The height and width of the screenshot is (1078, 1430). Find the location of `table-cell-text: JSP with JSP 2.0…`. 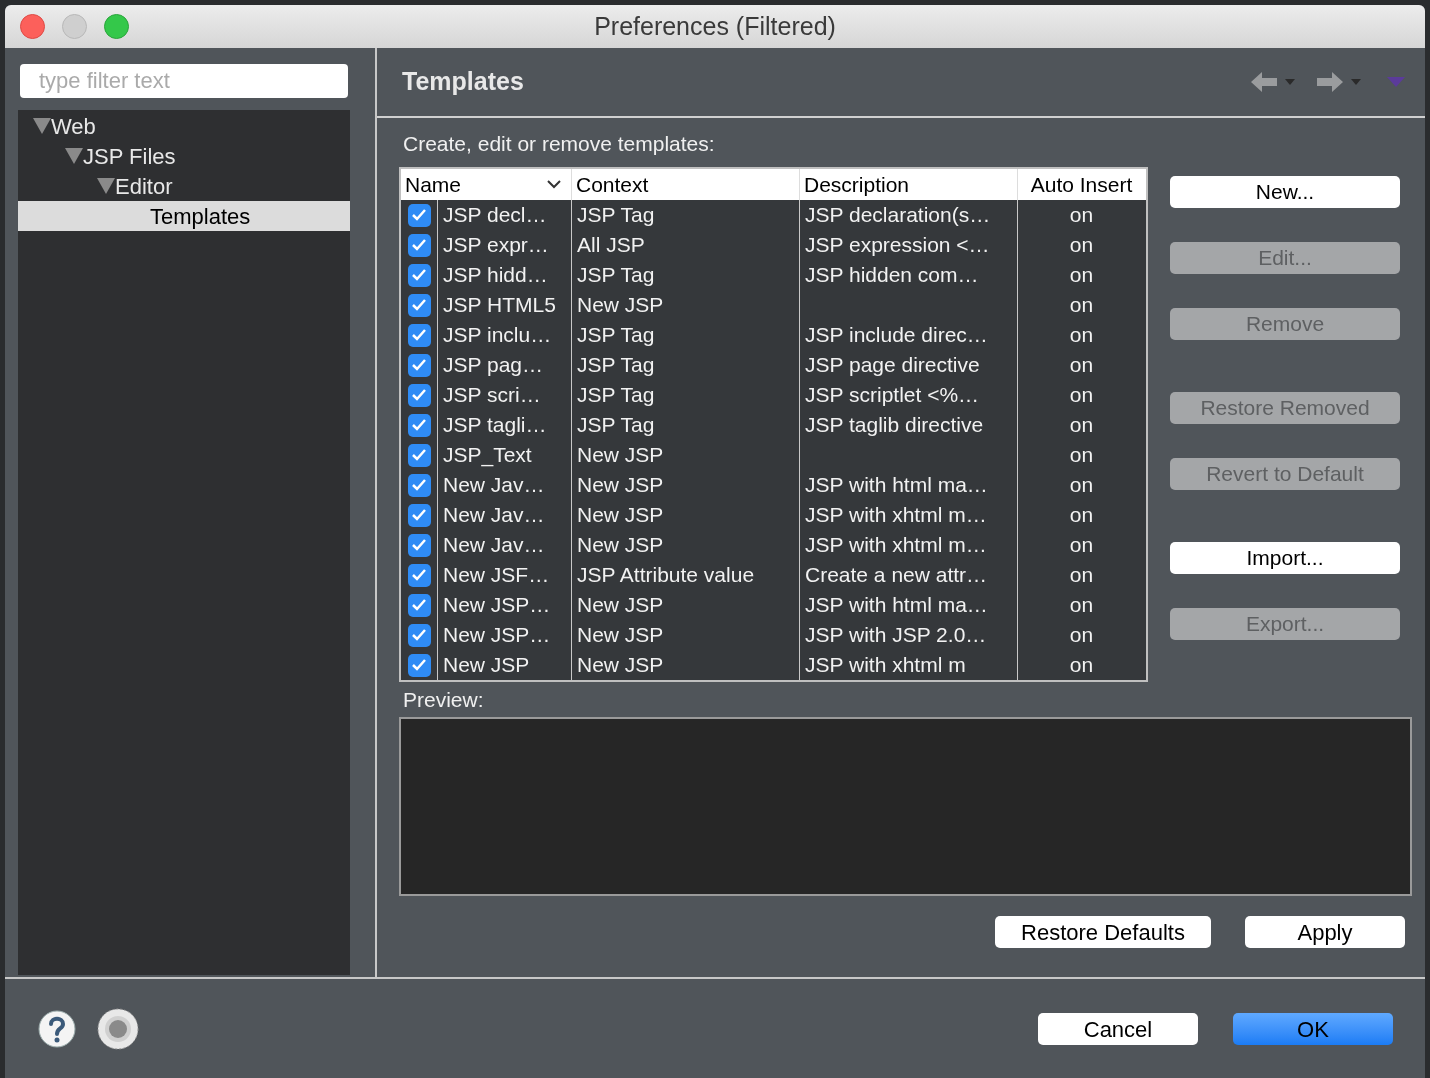

table-cell-text: JSP with JSP 2.0… is located at coordinates (896, 635).